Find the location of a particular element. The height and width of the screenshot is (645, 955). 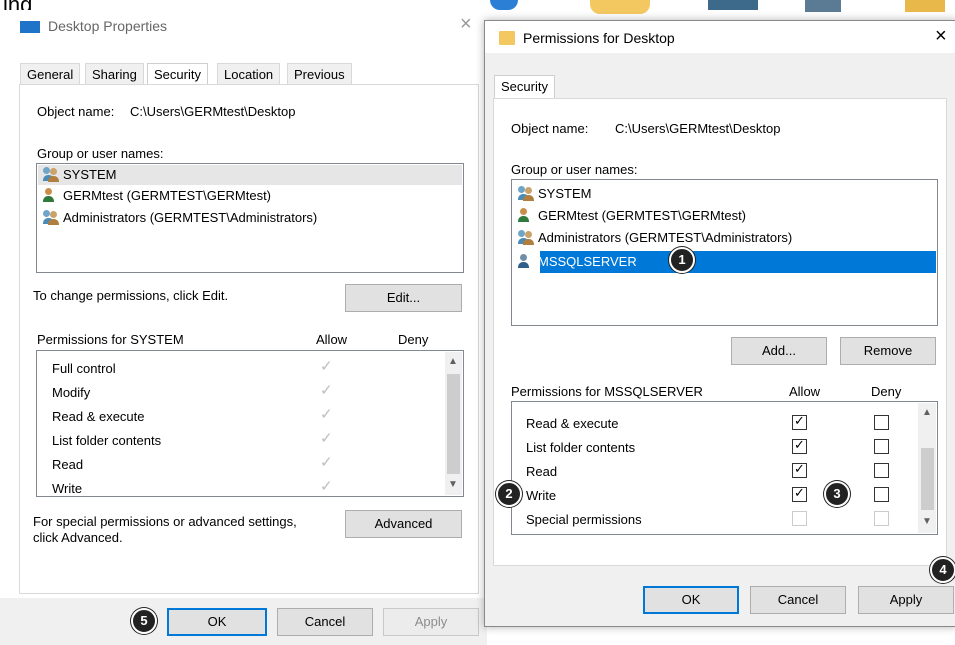

tab-location: Location is located at coordinates (249, 74).